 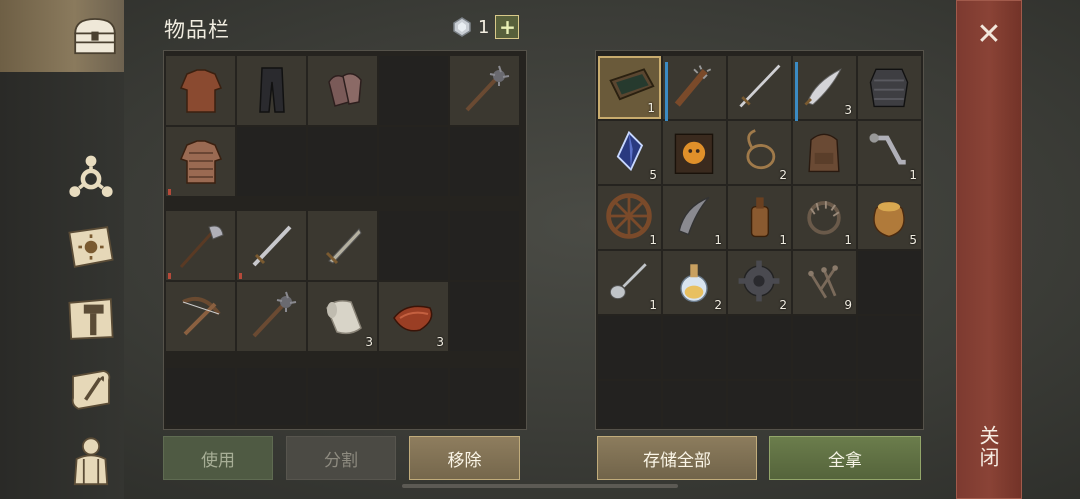 I want to click on character-icon, so click(x=91, y=461).